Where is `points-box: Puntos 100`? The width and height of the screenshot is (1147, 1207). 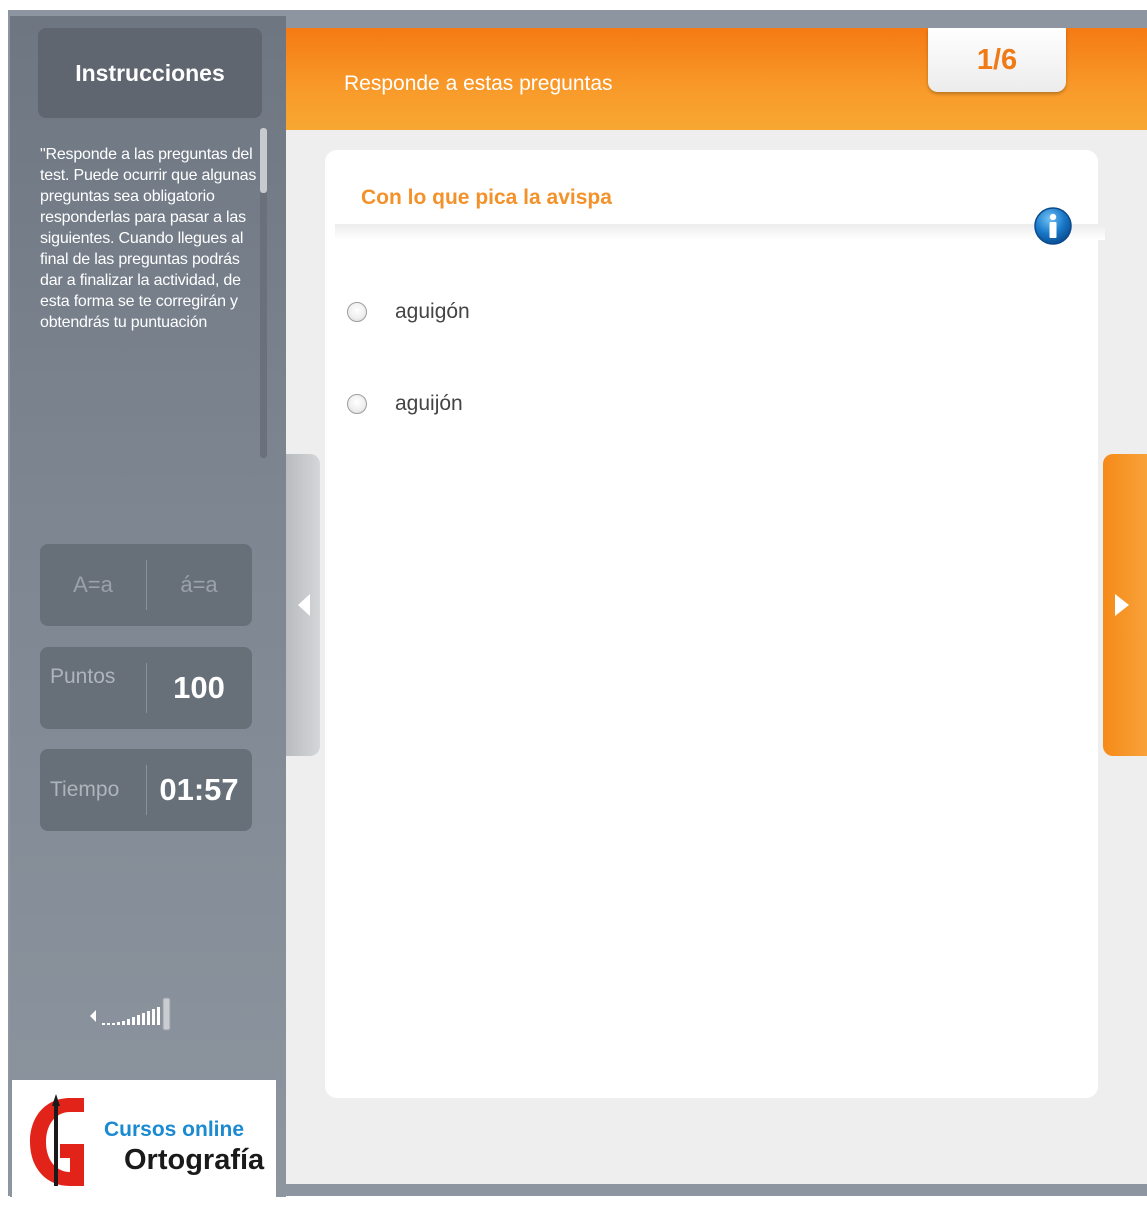 points-box: Puntos 100 is located at coordinates (146, 688).